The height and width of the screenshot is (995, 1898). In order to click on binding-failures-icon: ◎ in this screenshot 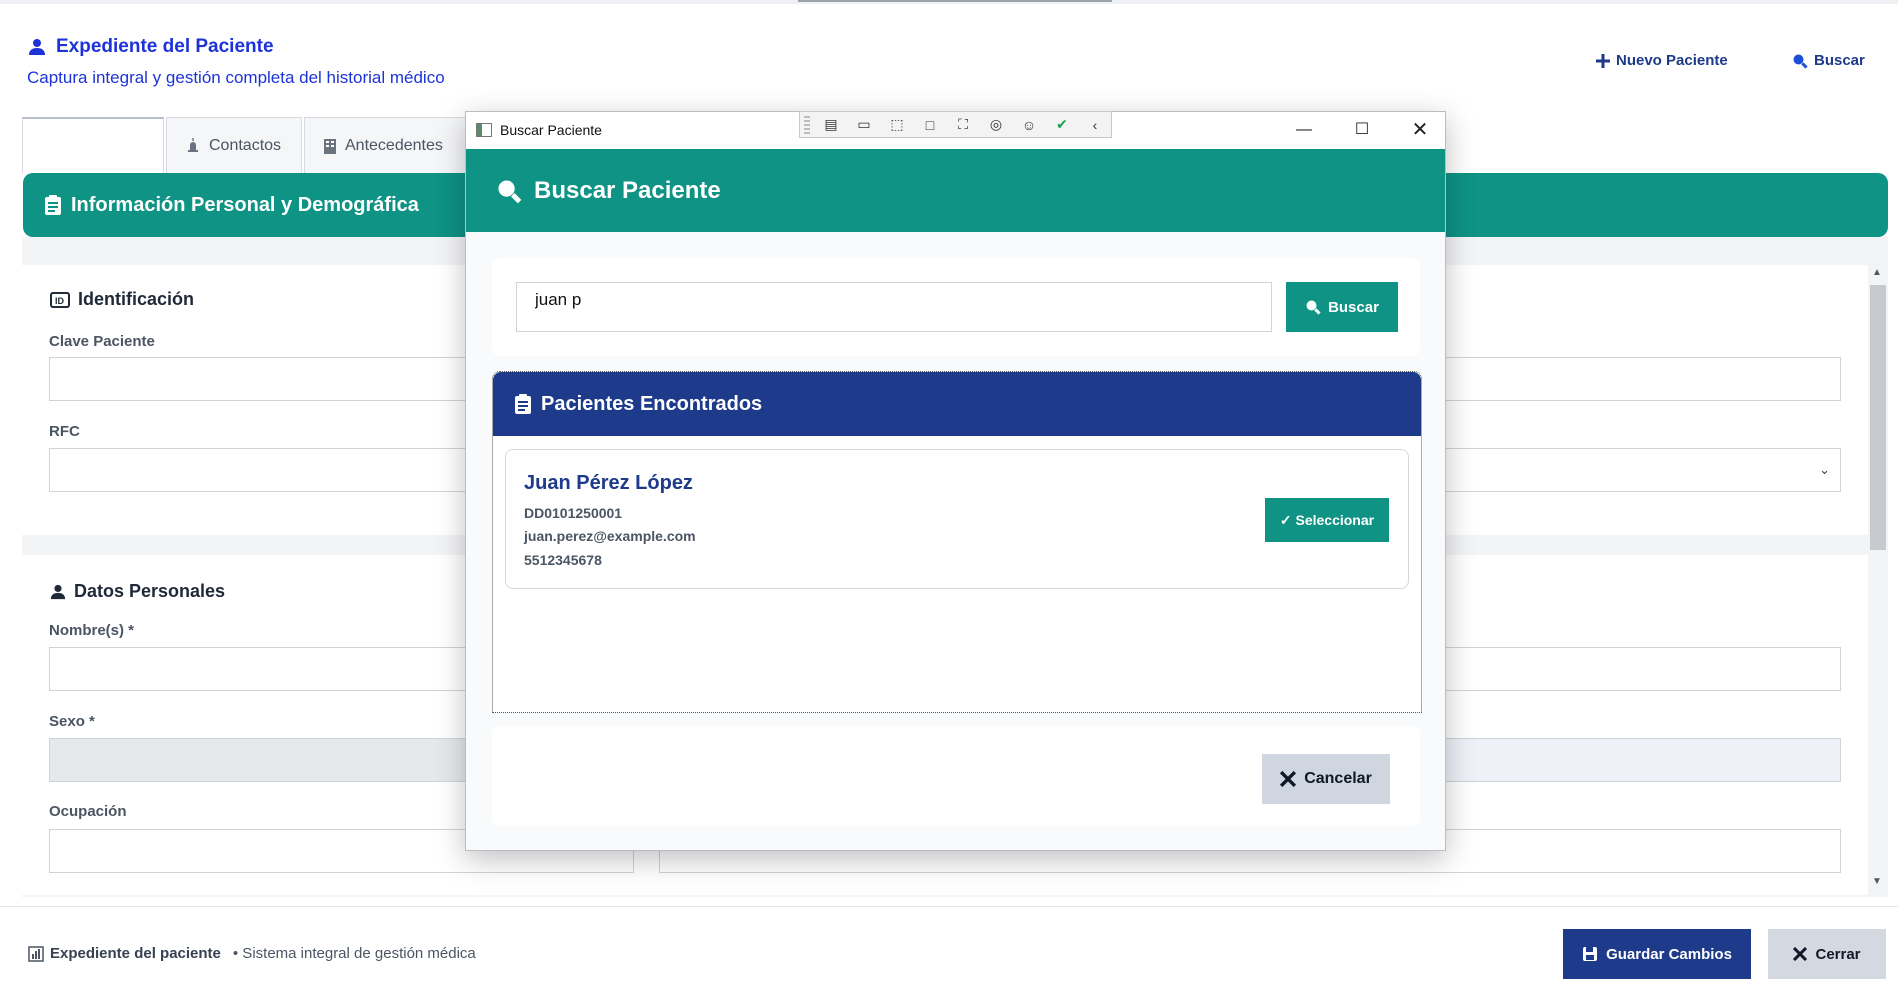, I will do `click(996, 124)`.